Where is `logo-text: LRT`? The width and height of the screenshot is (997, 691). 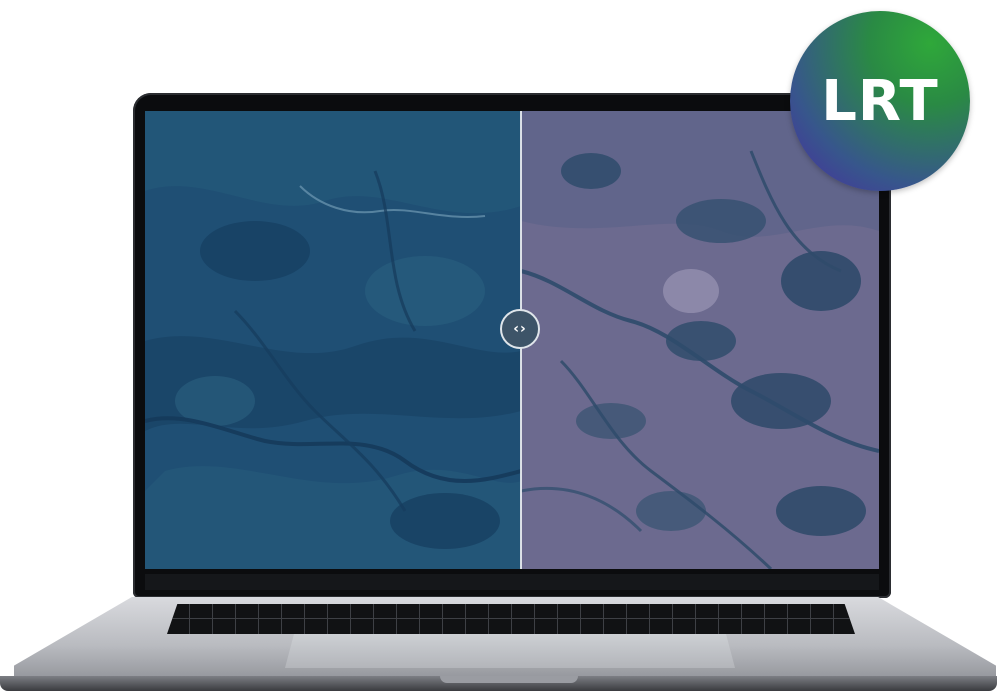 logo-text: LRT is located at coordinates (880, 101).